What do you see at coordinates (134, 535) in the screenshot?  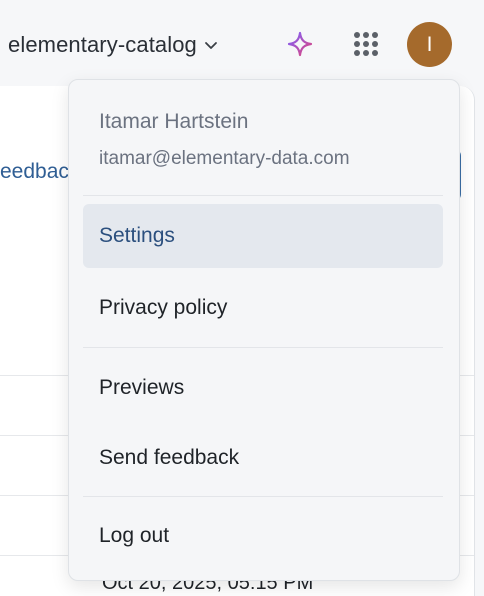 I see `menu-item-label: Log out` at bounding box center [134, 535].